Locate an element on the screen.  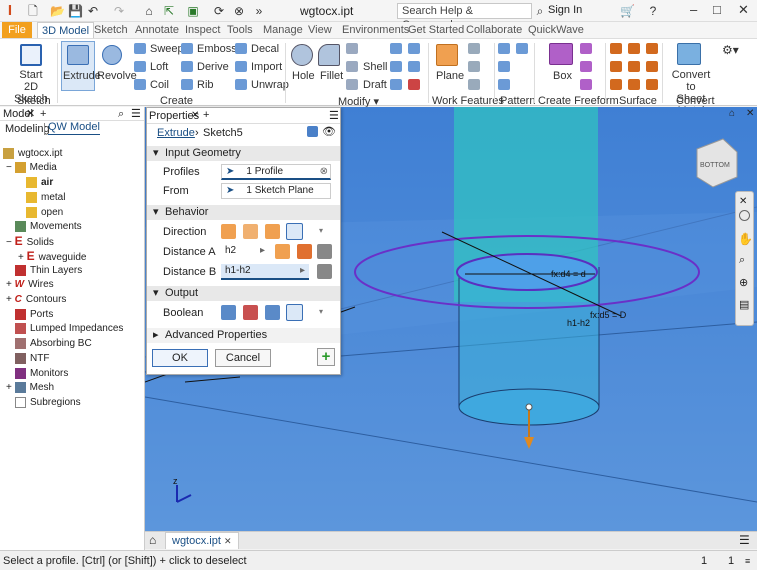
open-icon: 📂 is located at coordinates (57, 11).